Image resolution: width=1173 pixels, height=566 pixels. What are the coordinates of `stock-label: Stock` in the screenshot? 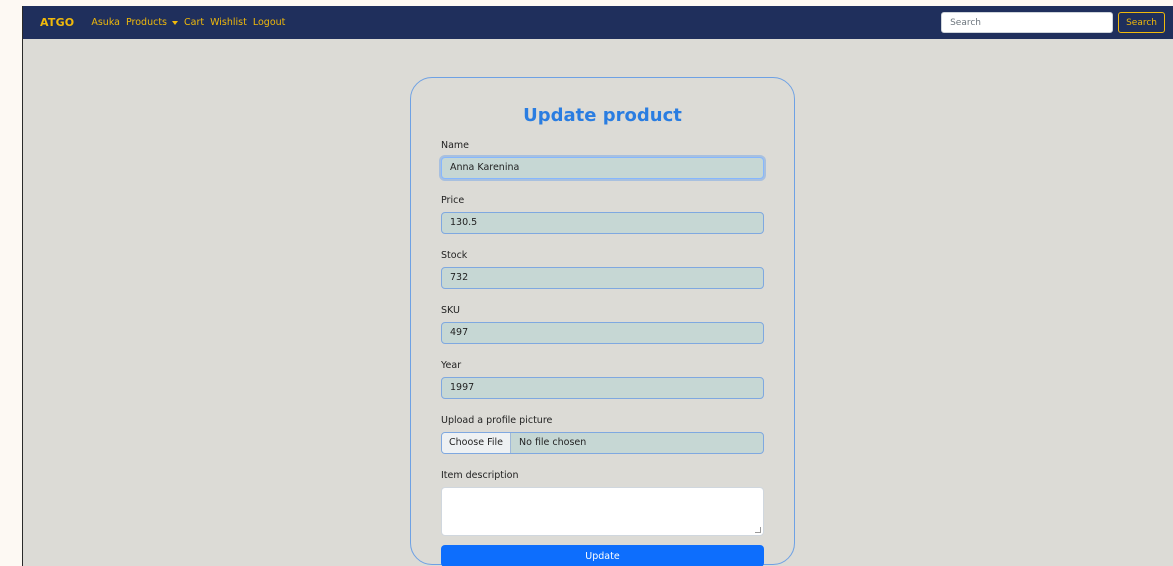 It's located at (454, 255).